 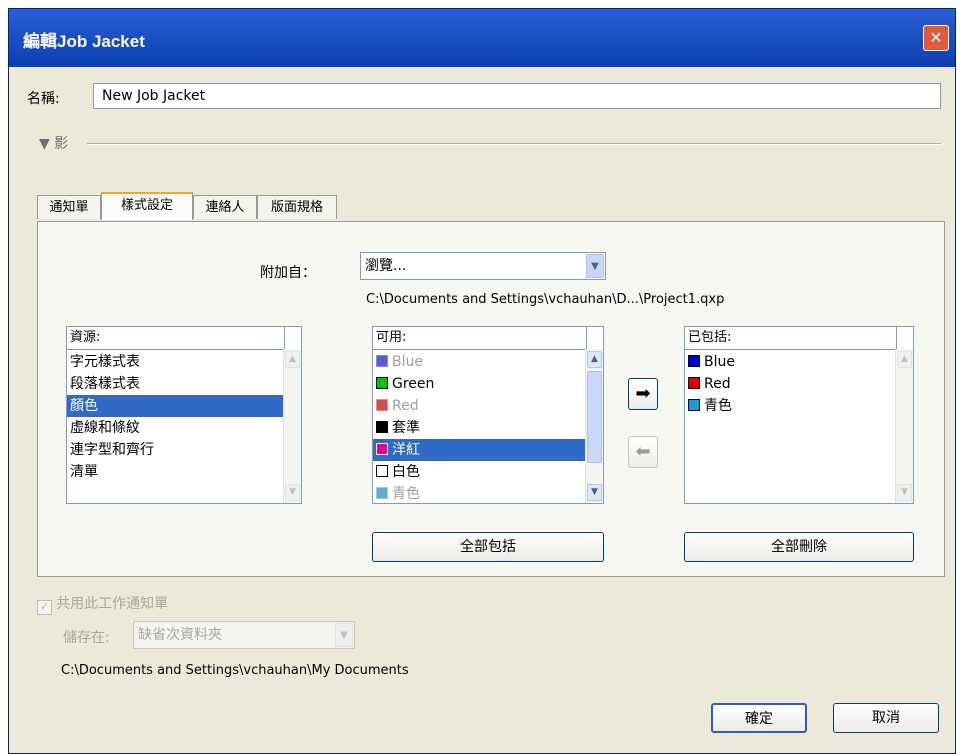 What do you see at coordinates (480, 472) in the screenshot?
I see `list-item: 白色` at bounding box center [480, 472].